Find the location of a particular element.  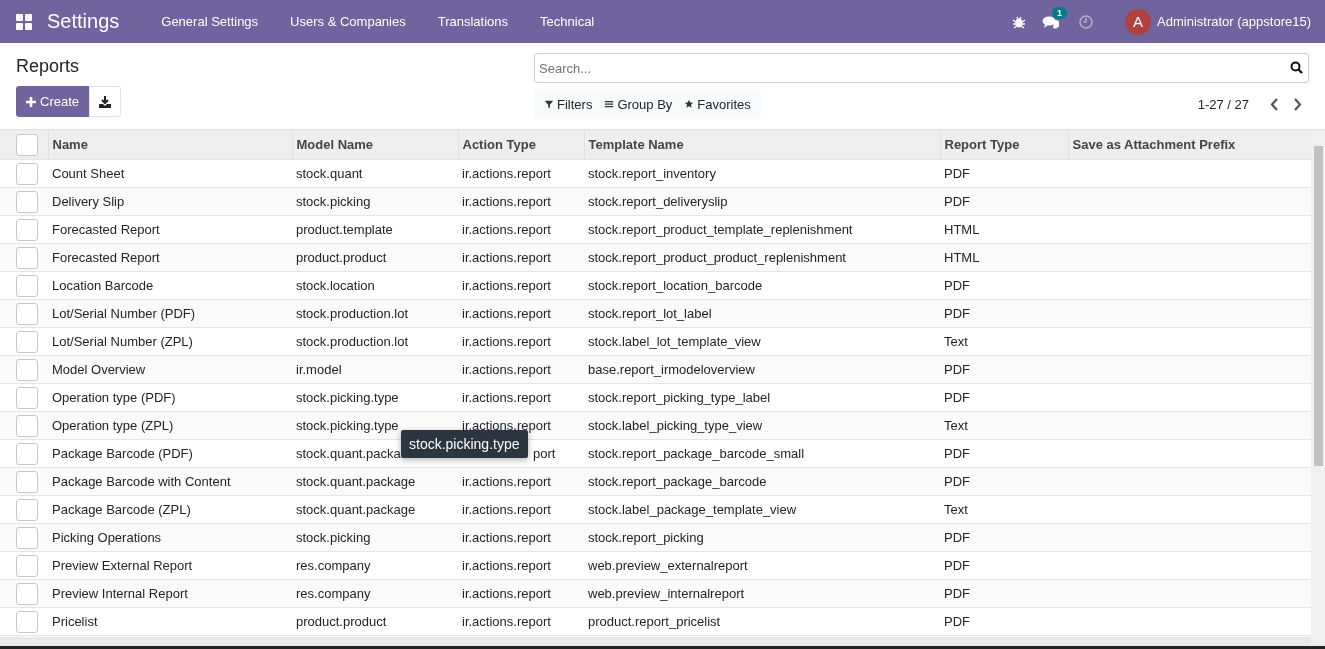

filter-menu-button: Favorites is located at coordinates (717, 104).